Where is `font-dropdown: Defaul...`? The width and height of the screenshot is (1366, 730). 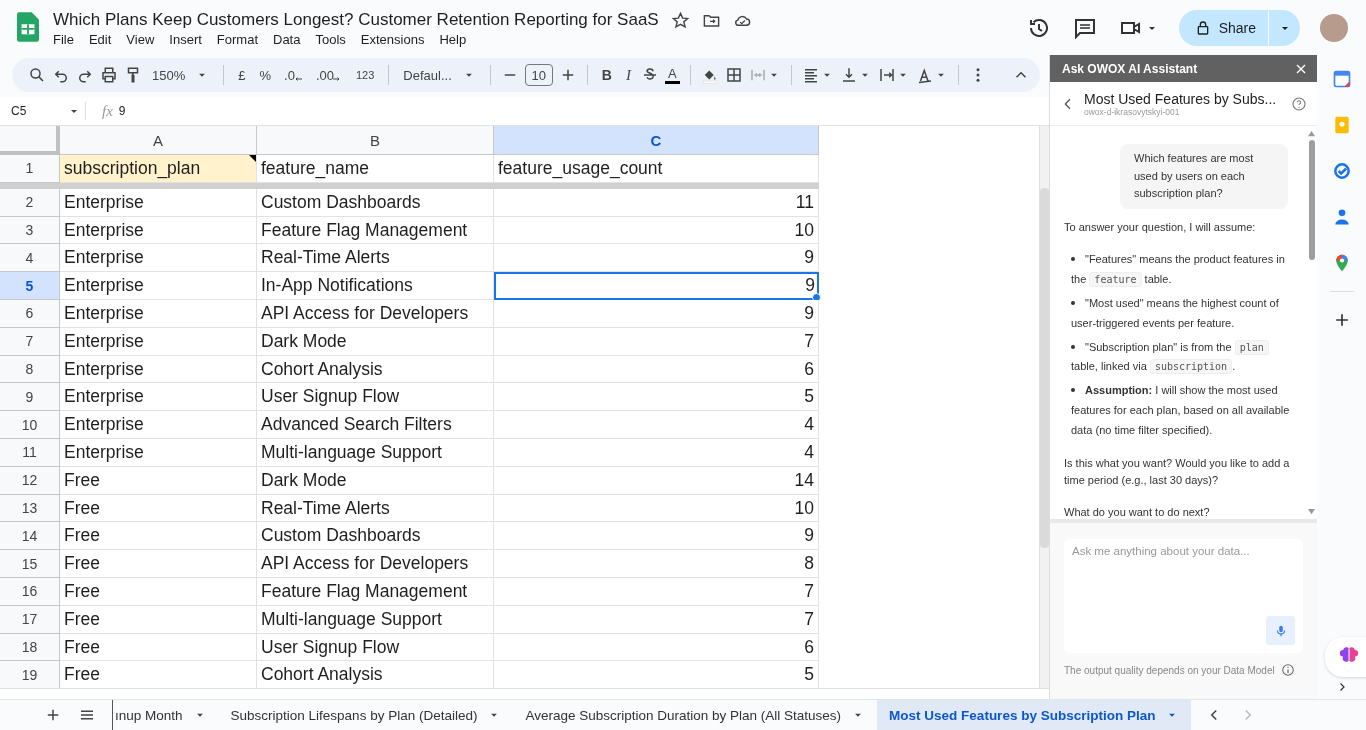 font-dropdown: Defaul... is located at coordinates (439, 75).